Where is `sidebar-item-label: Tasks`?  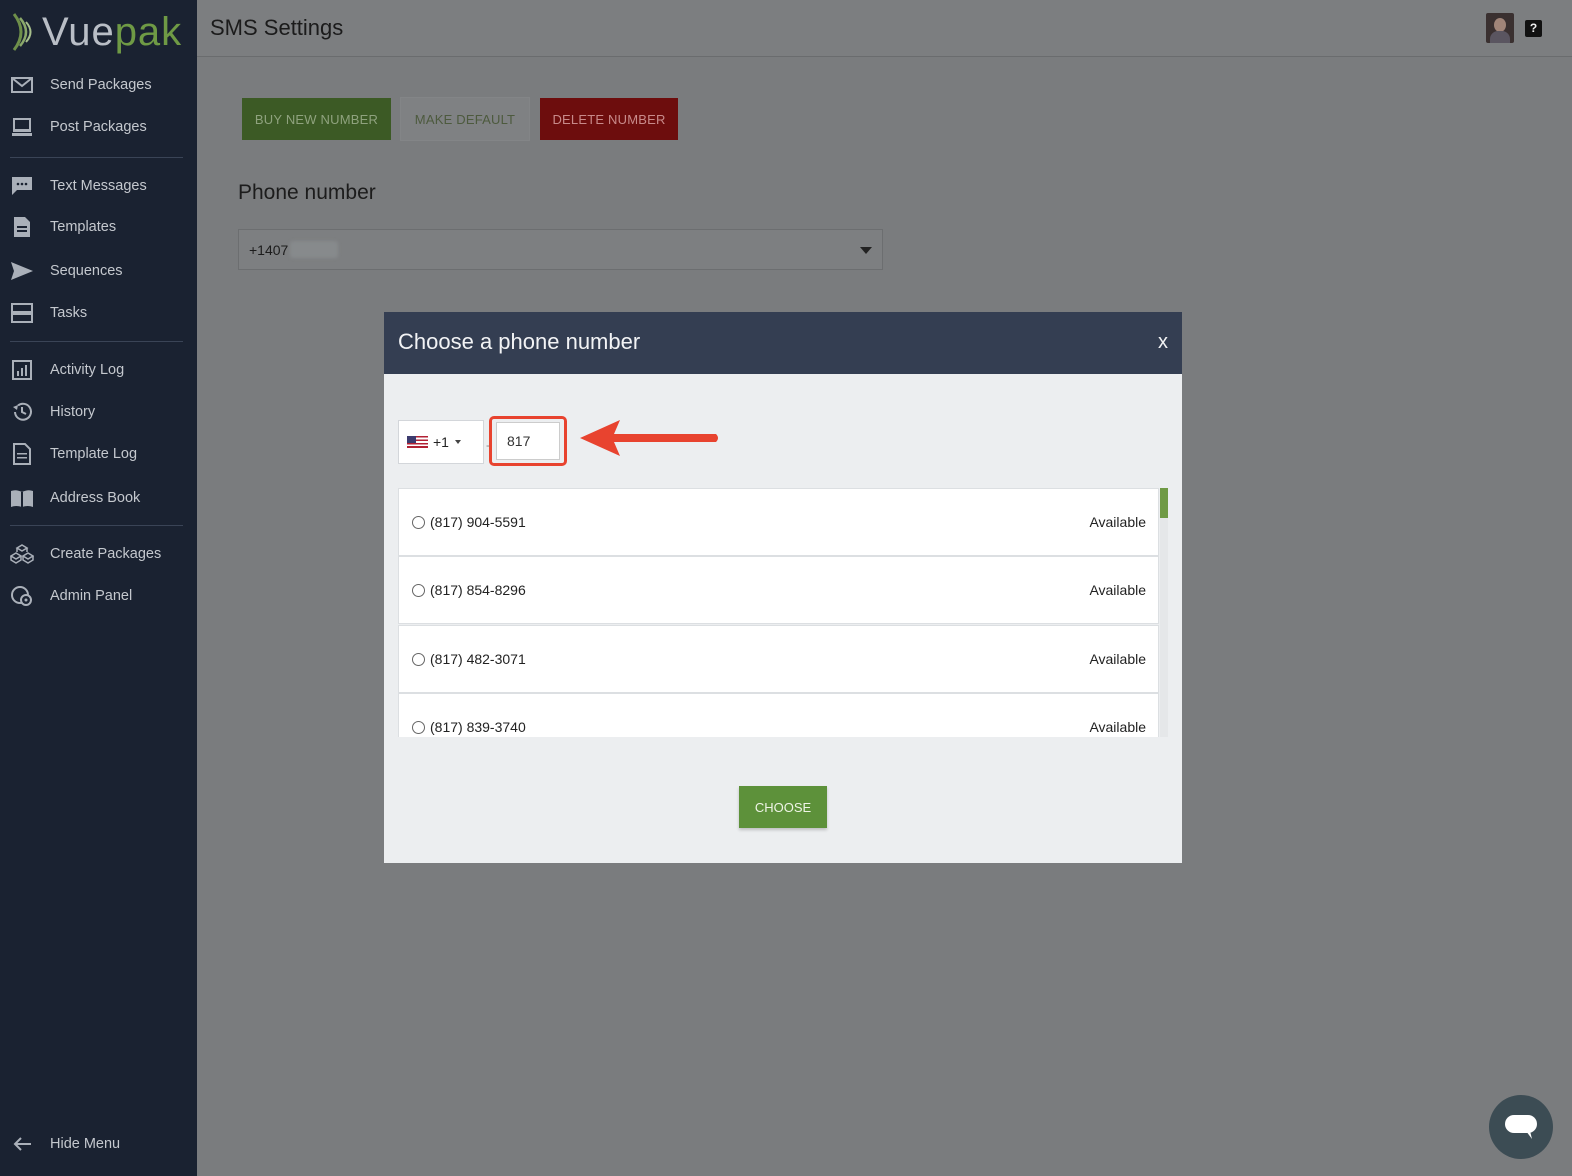
sidebar-item-label: Tasks is located at coordinates (69, 313).